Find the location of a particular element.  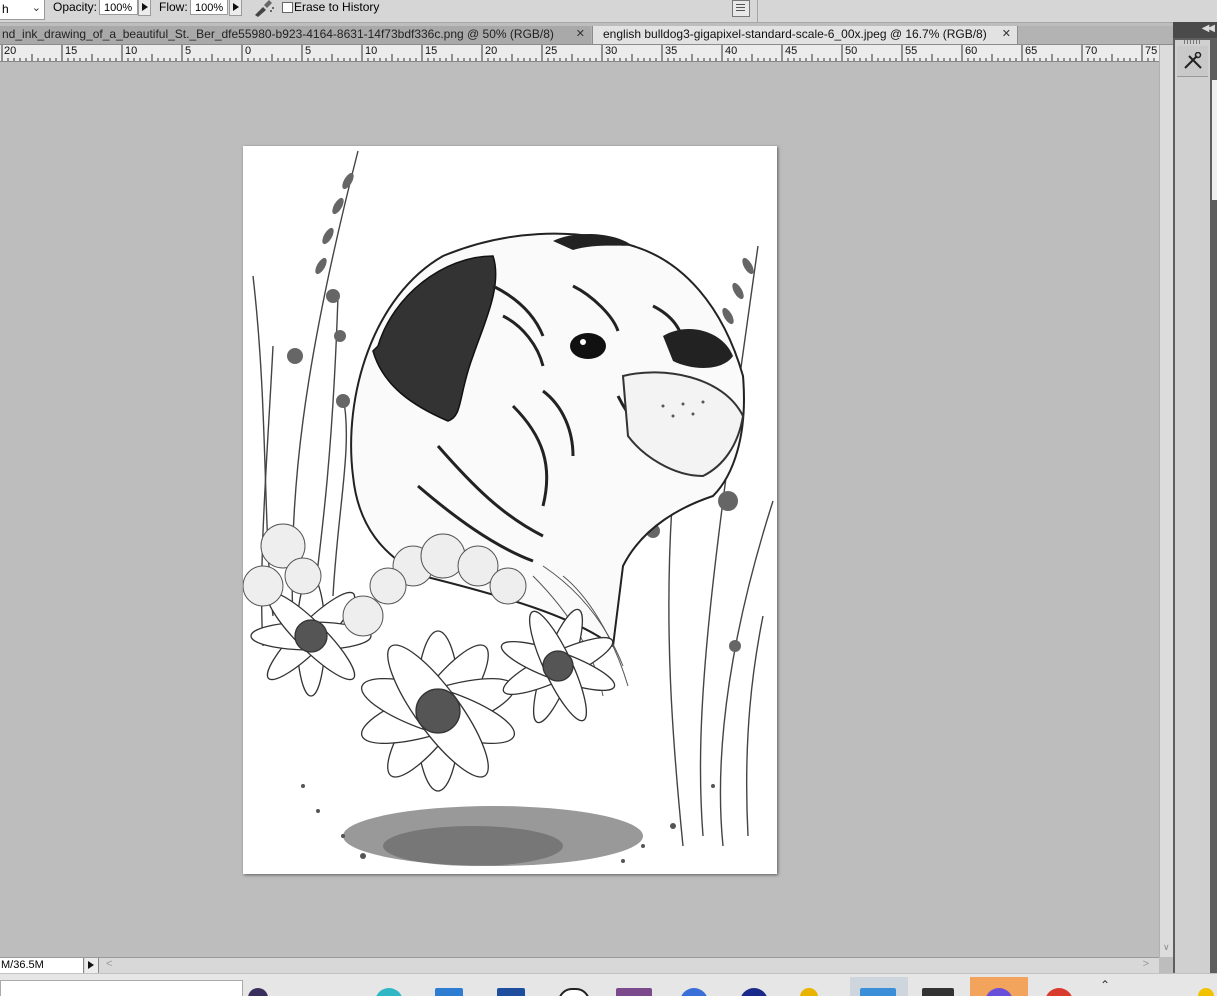

tools-icon is located at coordinates (1193, 60).